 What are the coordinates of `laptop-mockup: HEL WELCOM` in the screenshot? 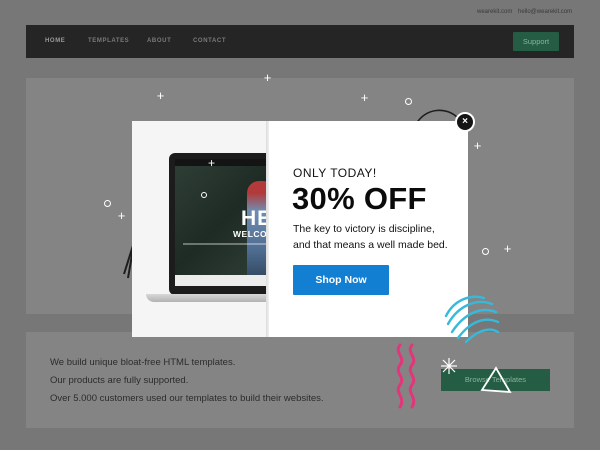 It's located at (218, 224).